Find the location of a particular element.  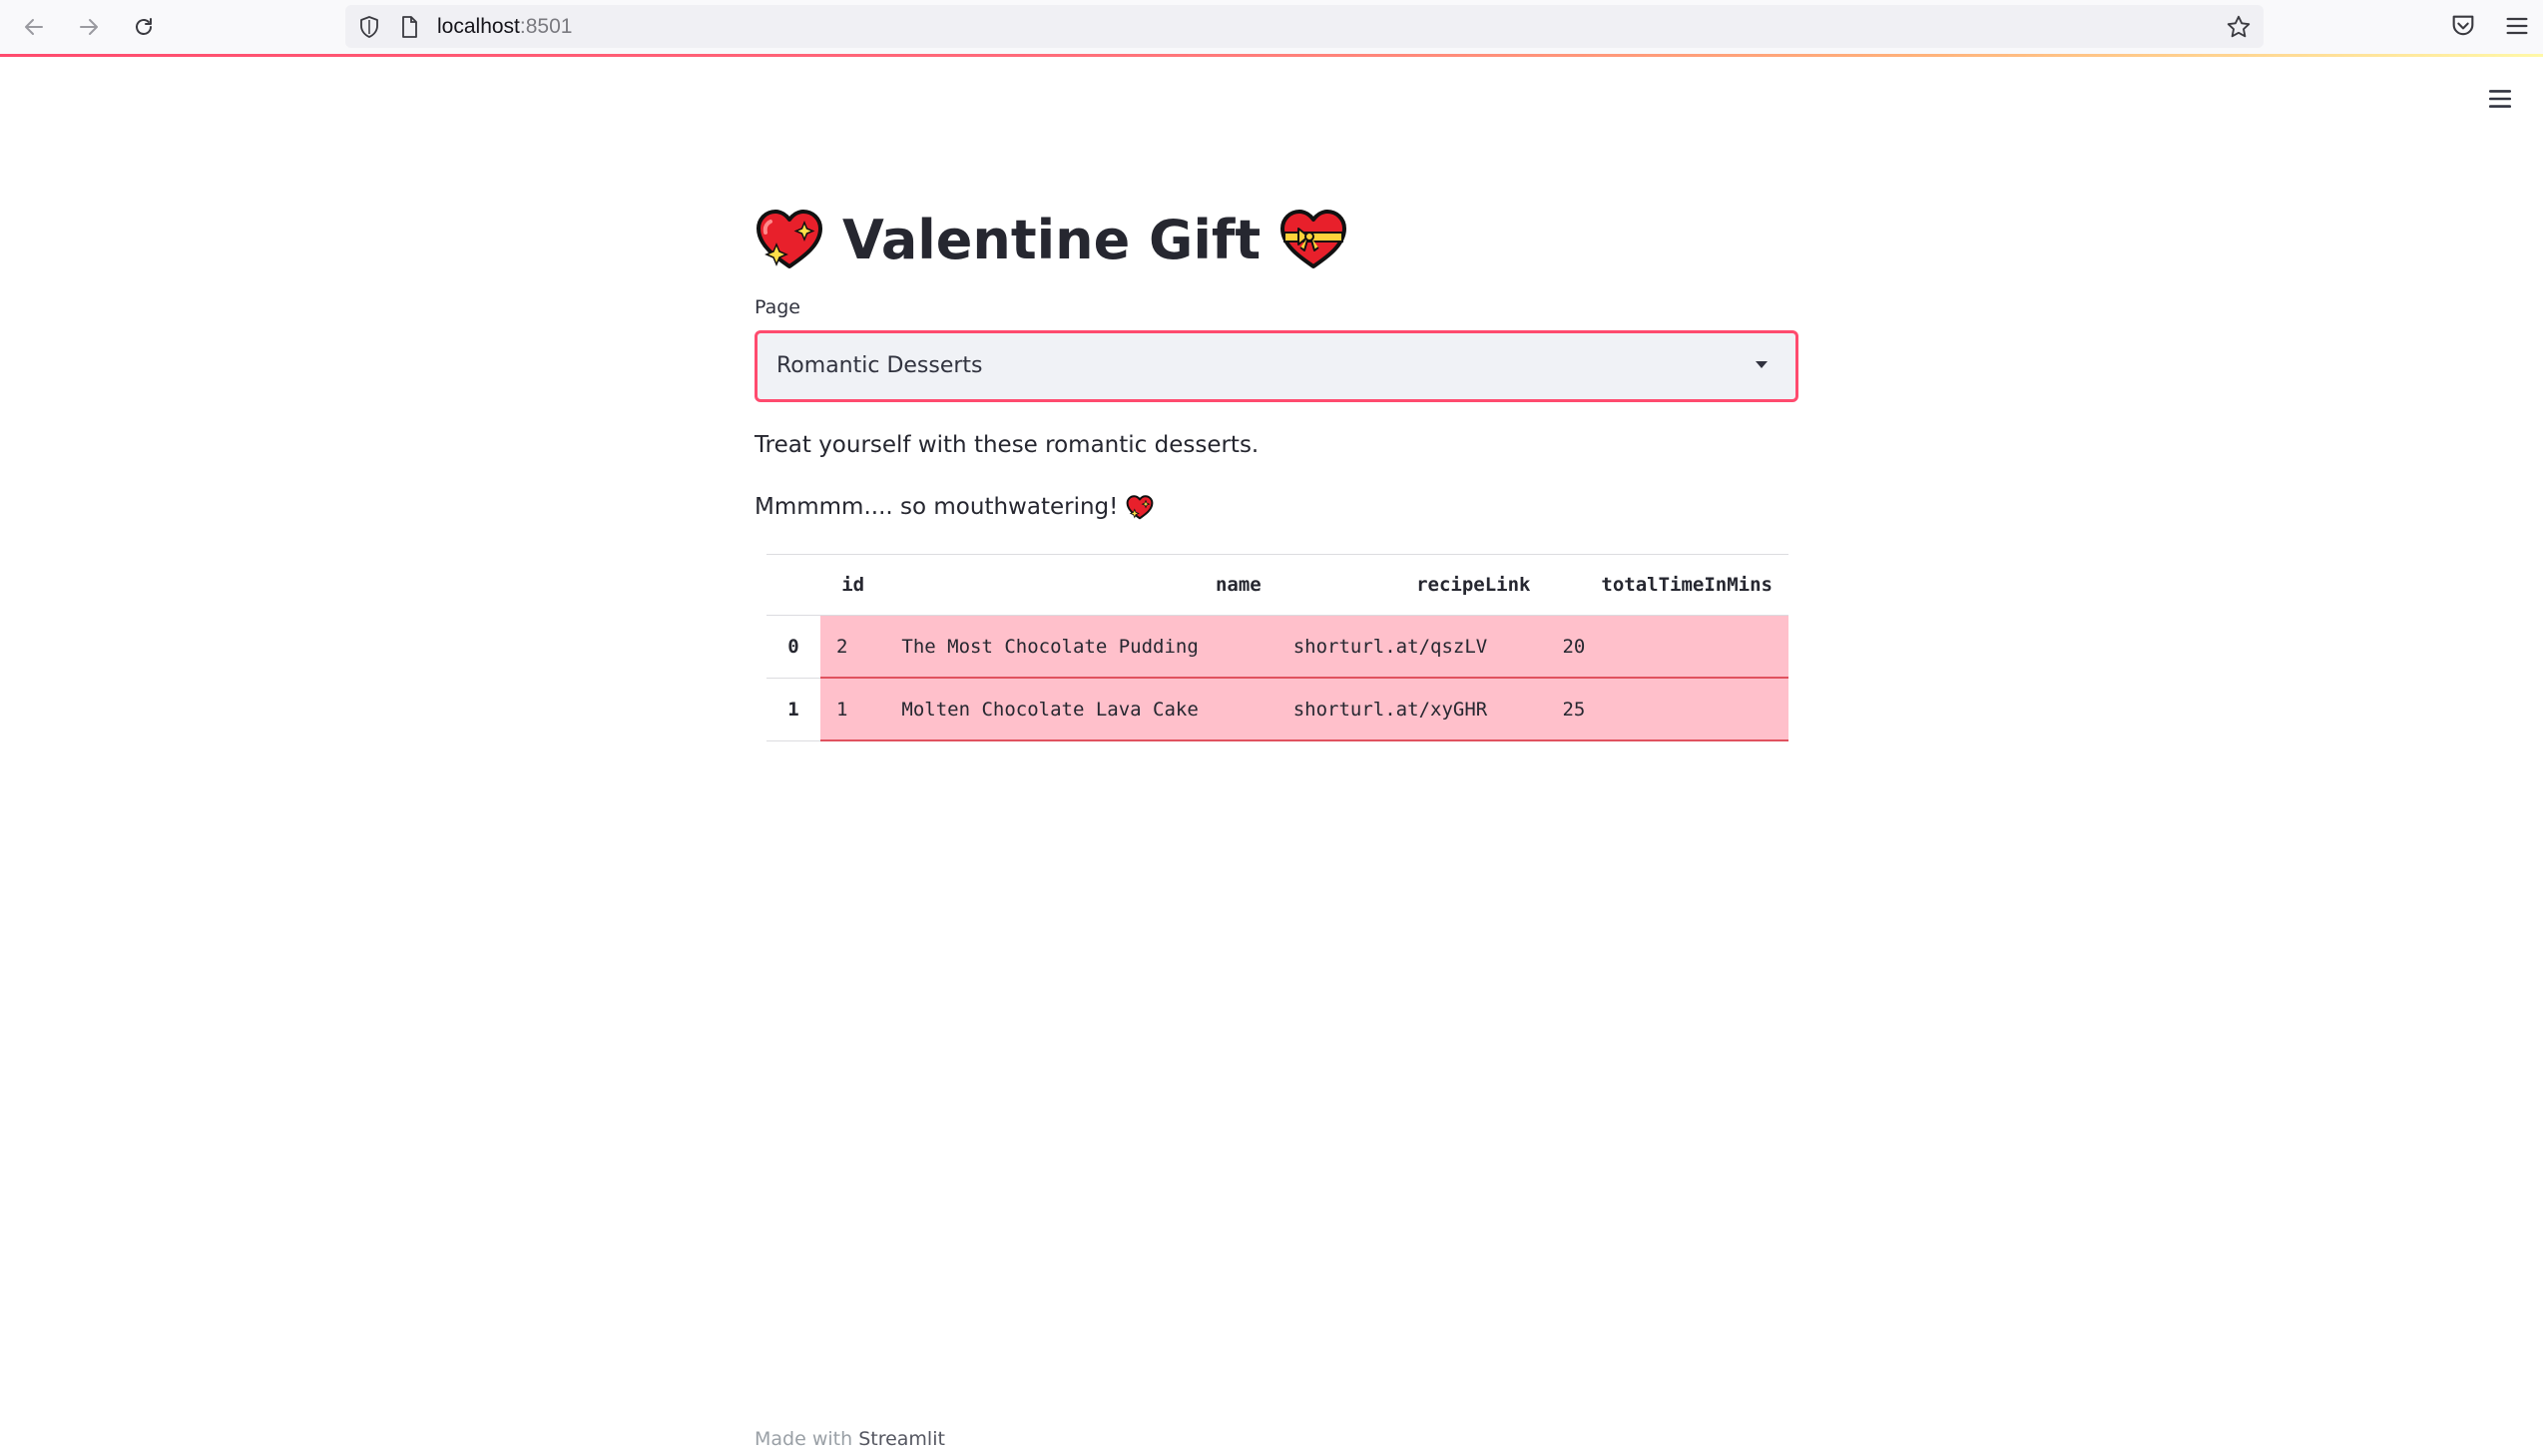

mouthwatering-text-content: Mmmmm.... so mouthwatering! is located at coordinates (937, 507).